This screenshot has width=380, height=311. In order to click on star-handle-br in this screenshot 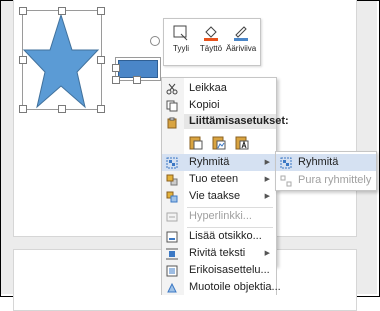, I will do `click(101, 109)`.